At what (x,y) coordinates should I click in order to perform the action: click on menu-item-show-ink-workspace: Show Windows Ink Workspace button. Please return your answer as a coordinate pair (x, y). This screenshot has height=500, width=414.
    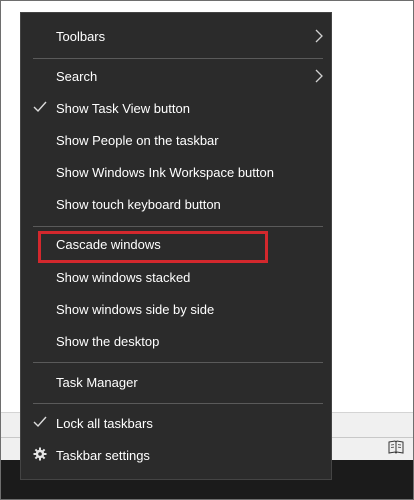
    Looking at the image, I should click on (176, 172).